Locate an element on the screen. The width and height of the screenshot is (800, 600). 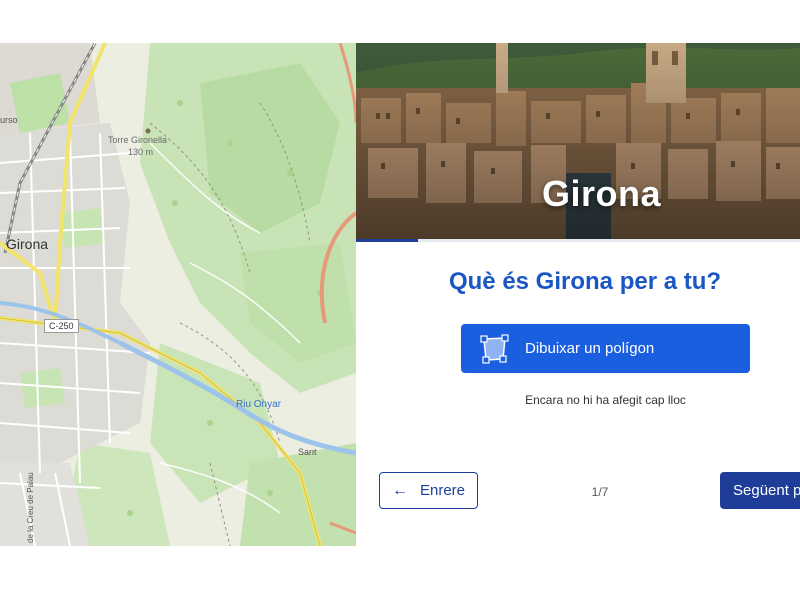
arrow-left-icon: ← is located at coordinates (399, 490).